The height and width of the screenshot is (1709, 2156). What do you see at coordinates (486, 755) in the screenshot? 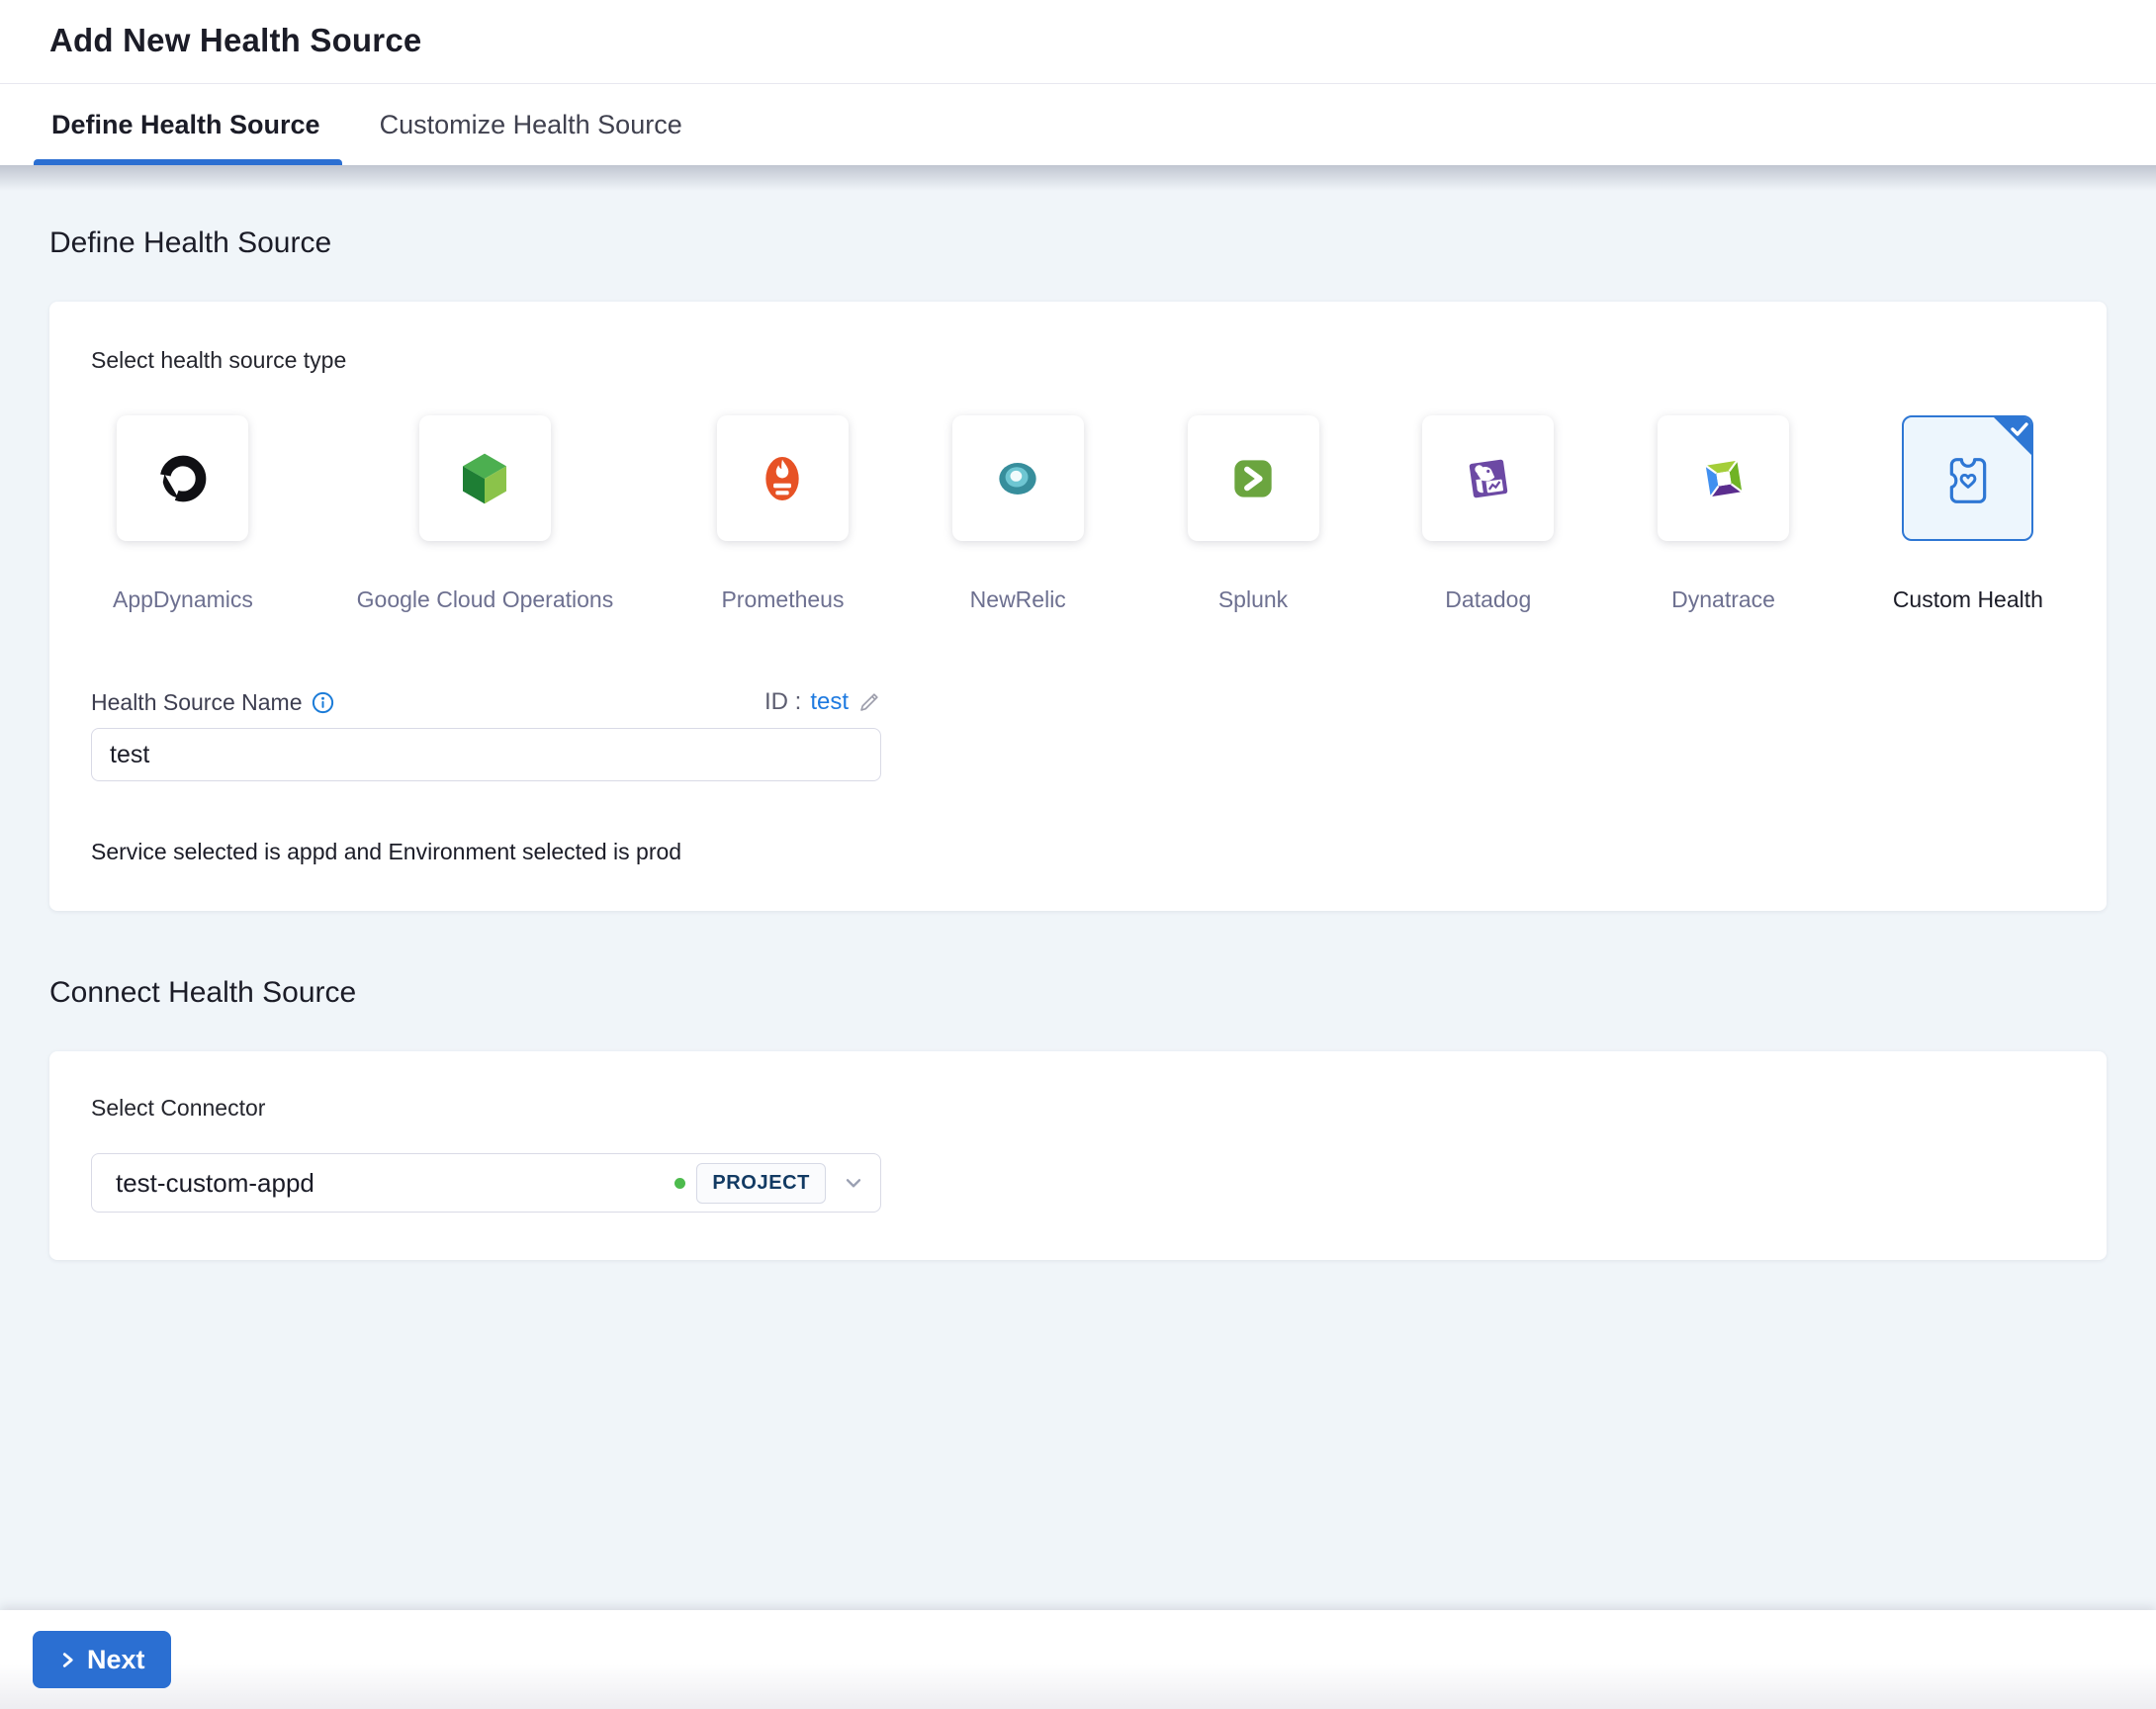
I see `health-source-name-input` at bounding box center [486, 755].